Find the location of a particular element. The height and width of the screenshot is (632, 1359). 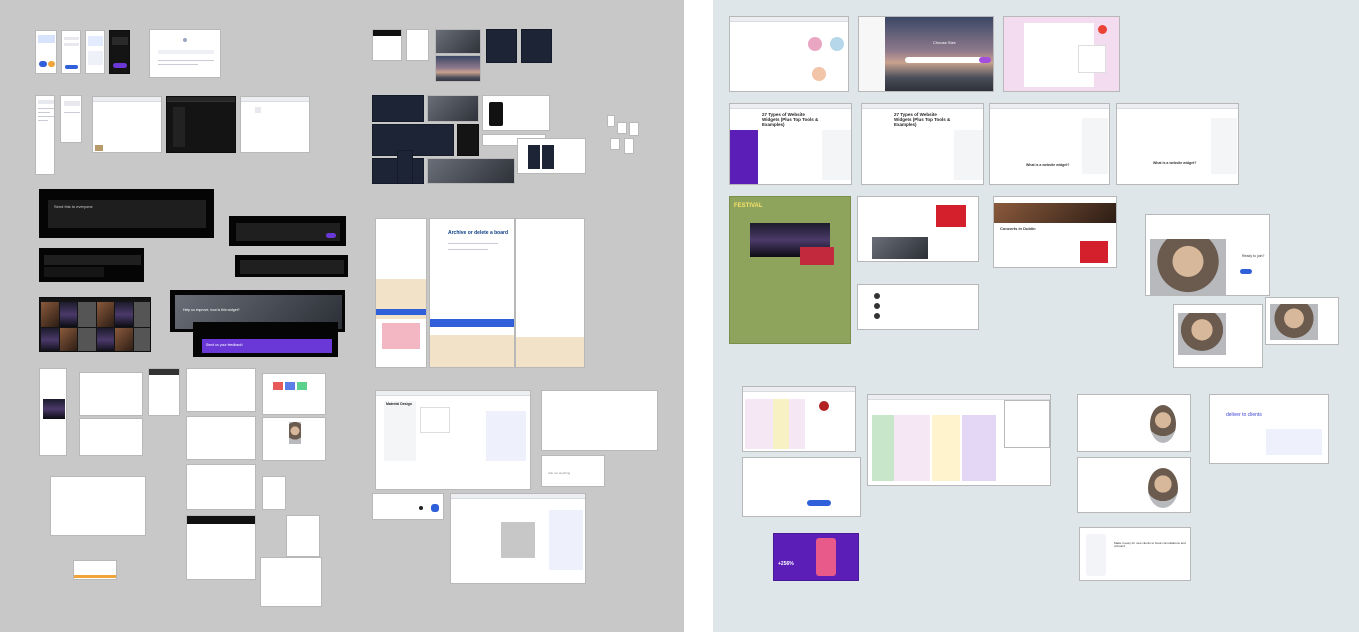

chat-input-placeholder: Ask me anything is located at coordinates (559, 473).